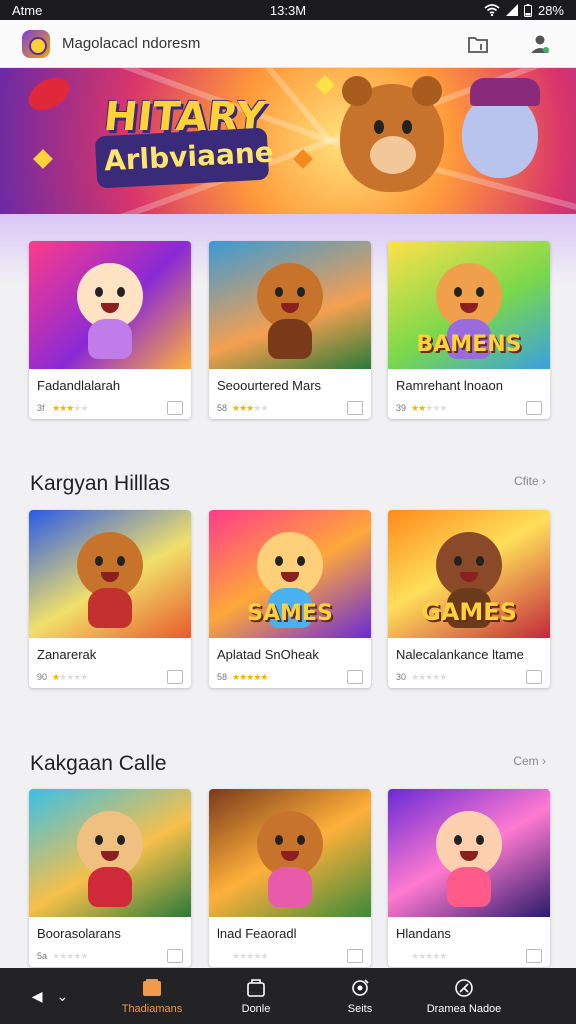  Describe the element at coordinates (49, 94) in the screenshot. I see `candy-icon` at that location.